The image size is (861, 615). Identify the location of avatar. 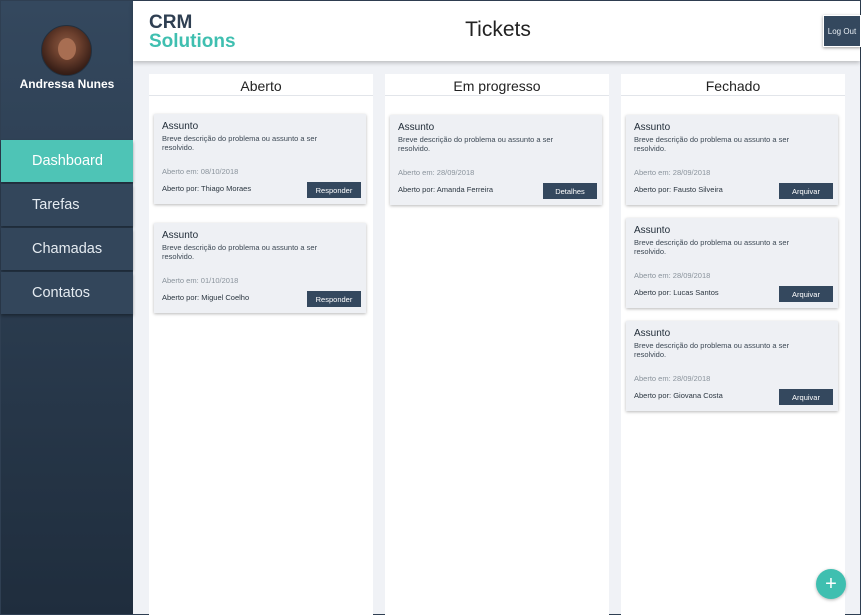
(66, 50).